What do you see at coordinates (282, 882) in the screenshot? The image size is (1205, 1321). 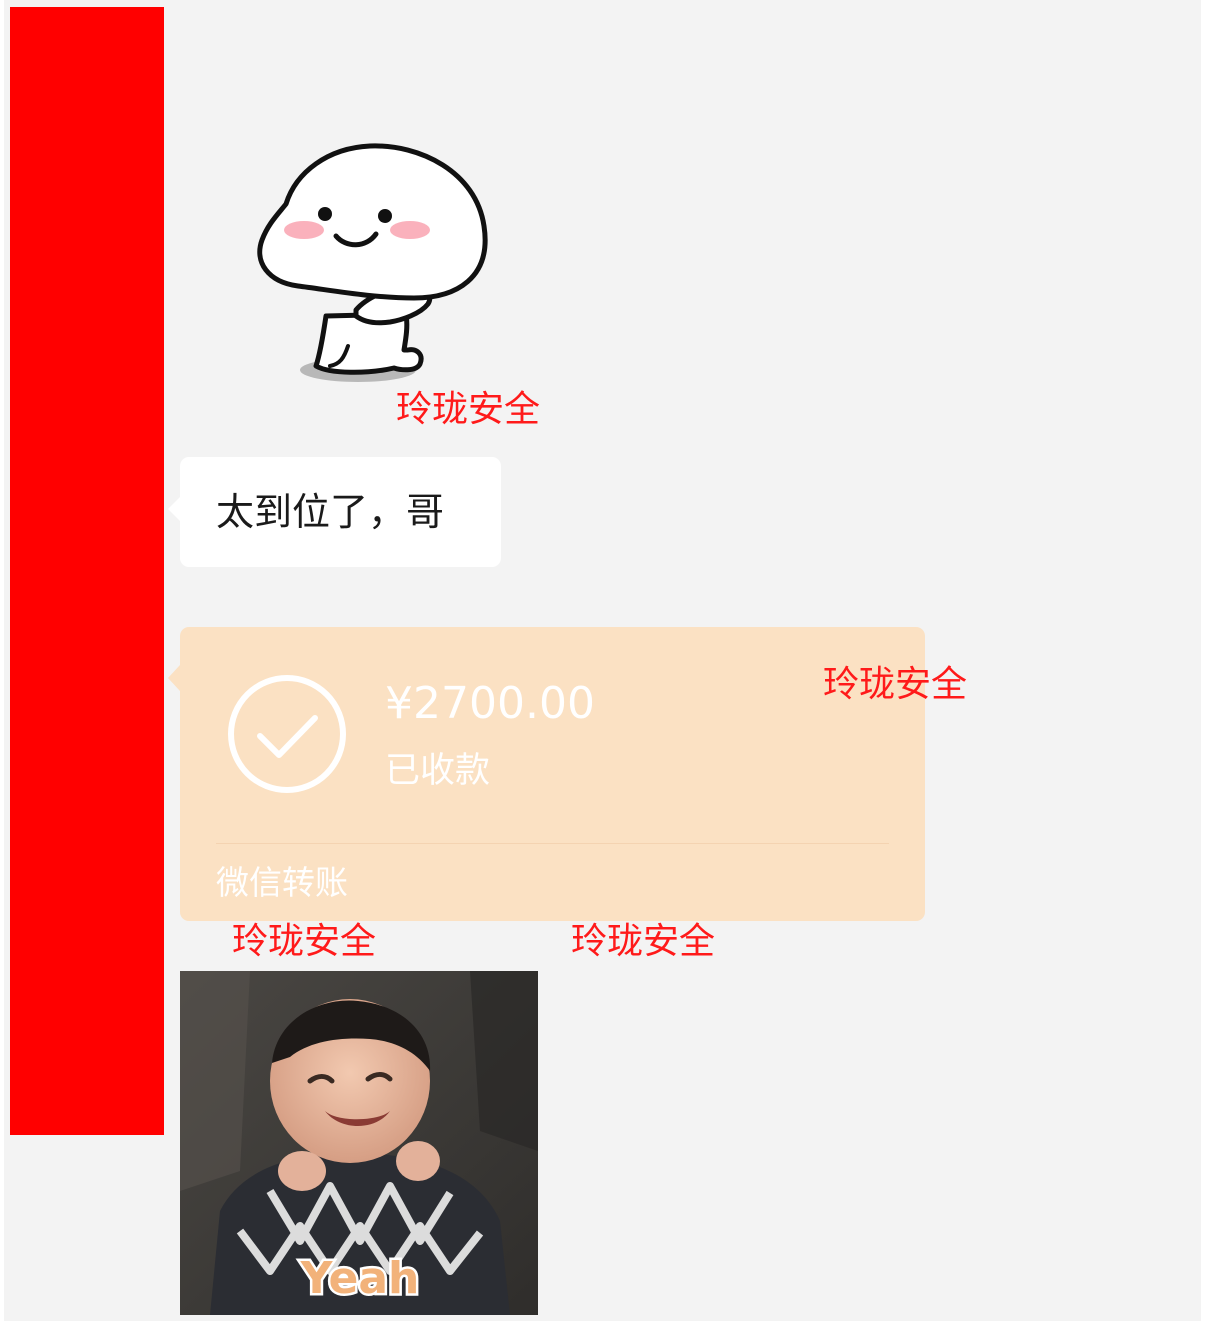 I see `transfer-footer-label: 微信转账` at bounding box center [282, 882].